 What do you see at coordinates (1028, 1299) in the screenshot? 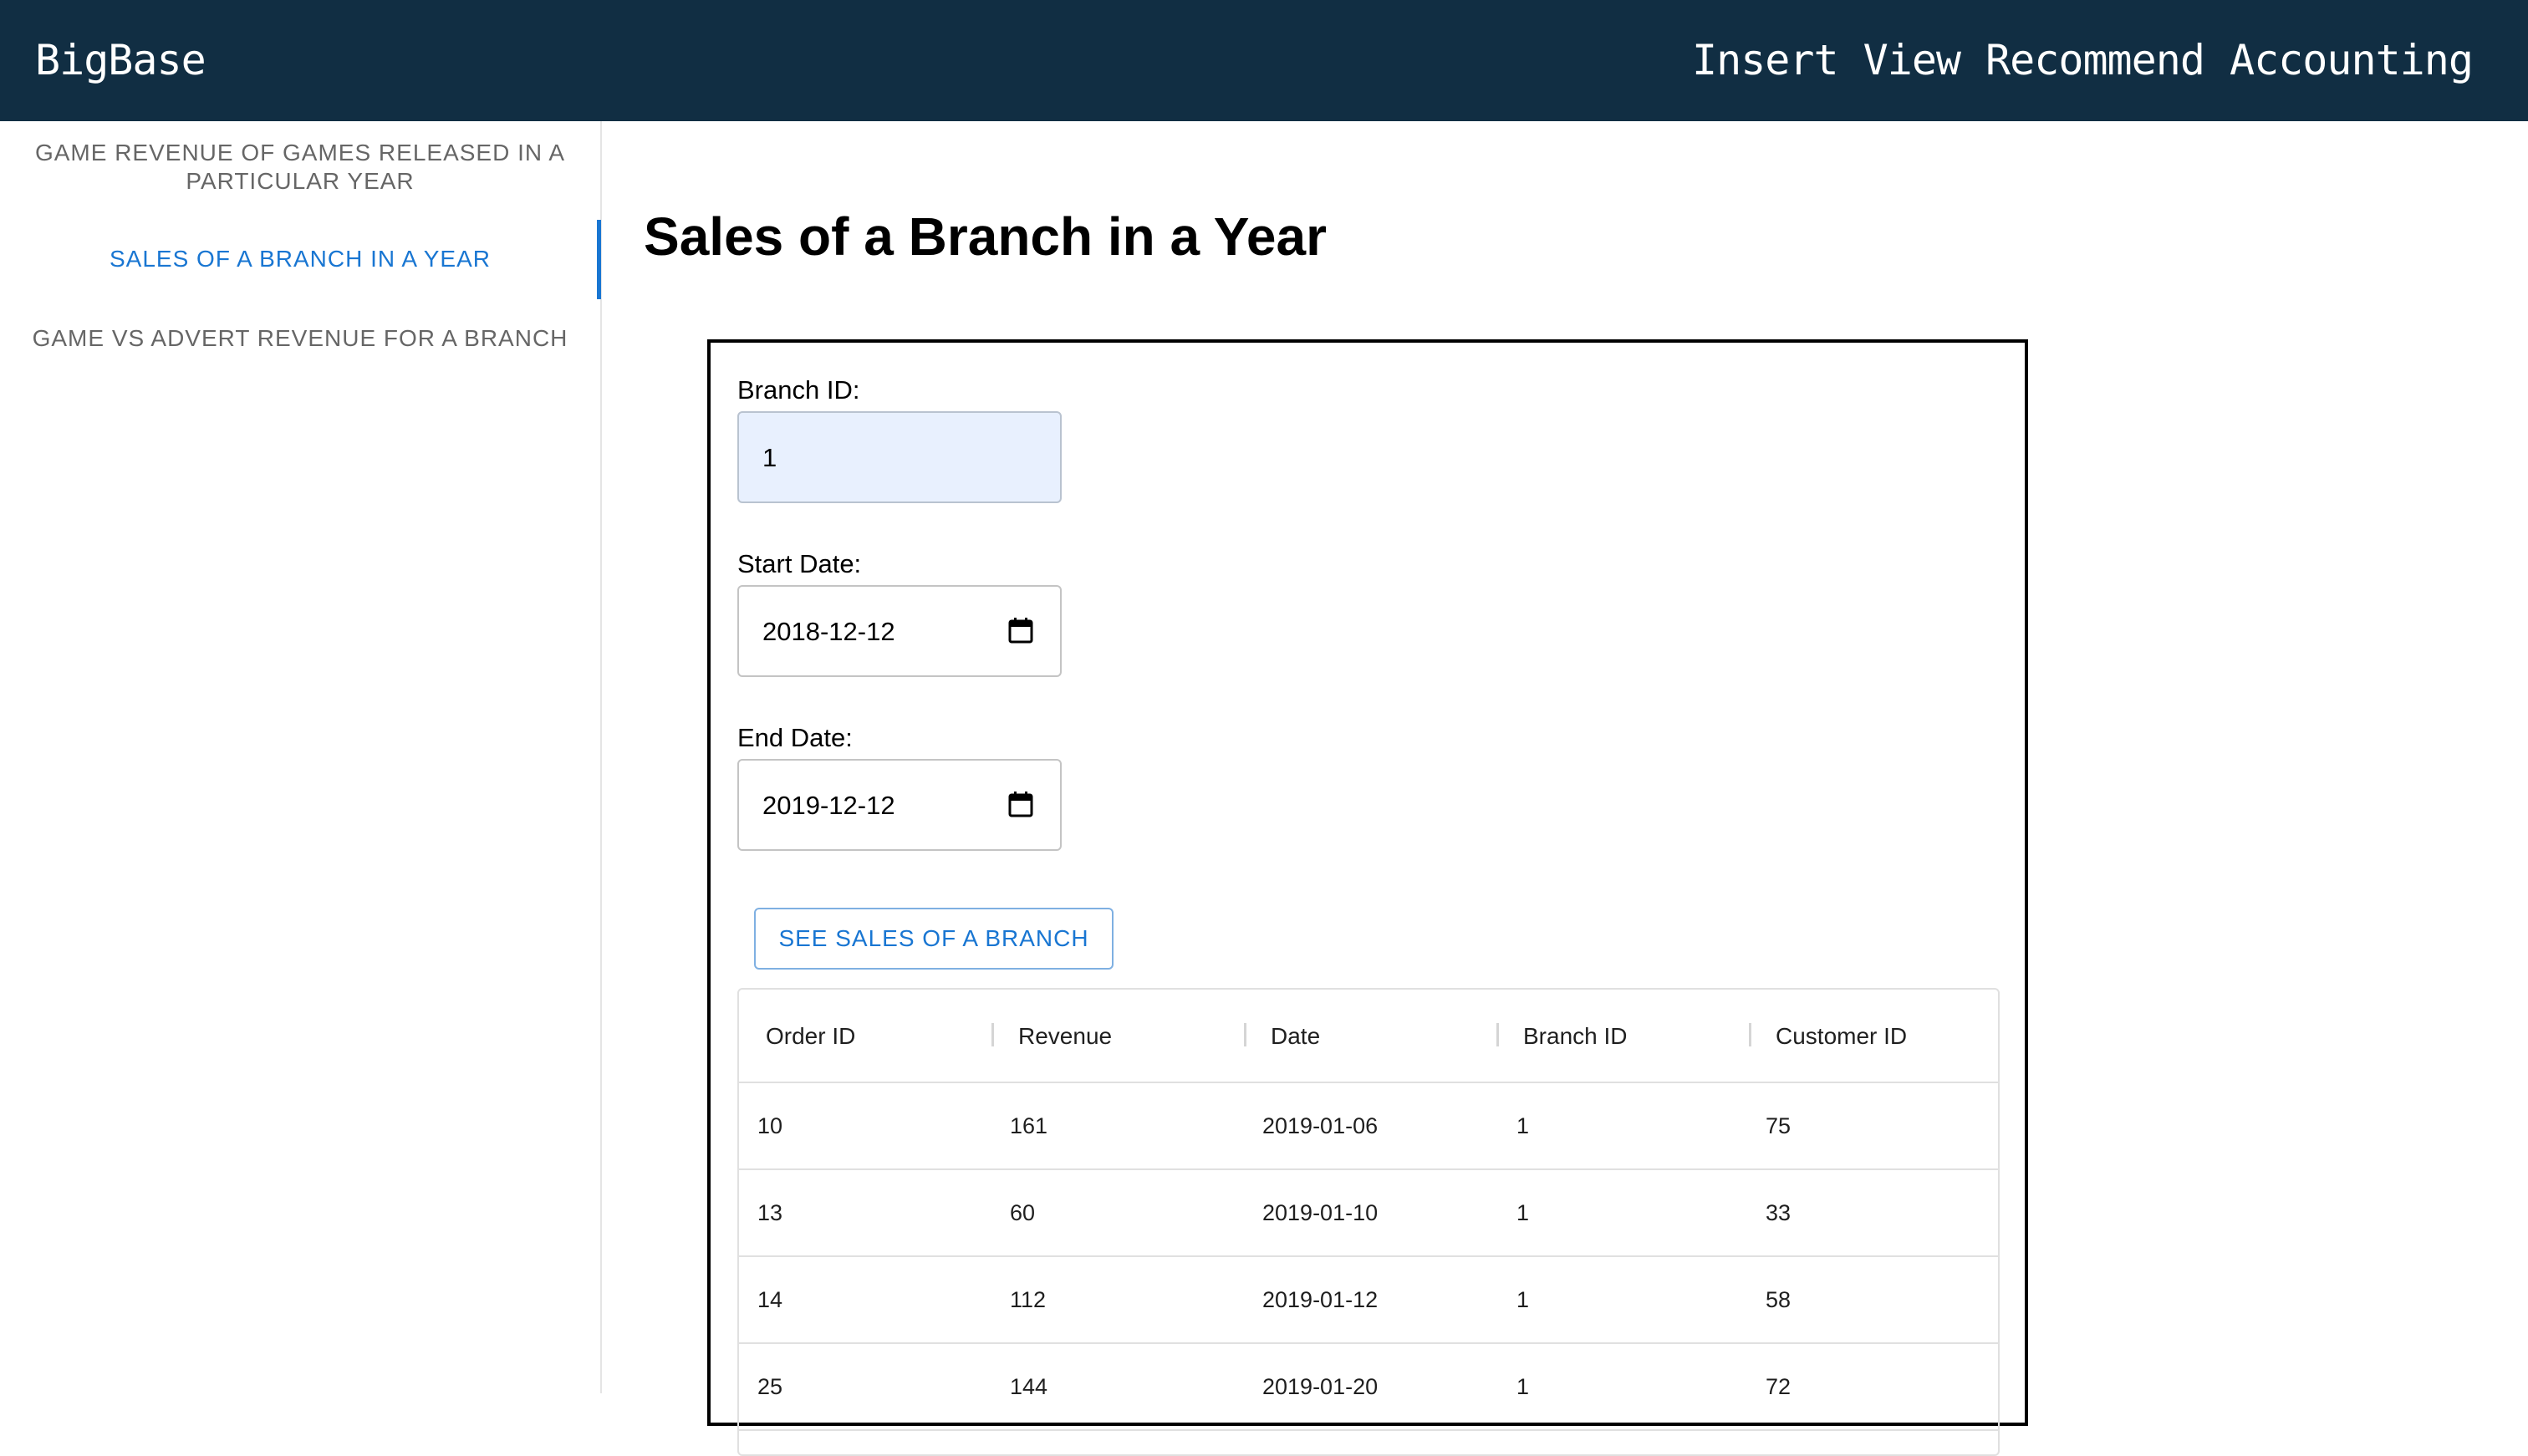
I see `cell-revenue: 112` at bounding box center [1028, 1299].